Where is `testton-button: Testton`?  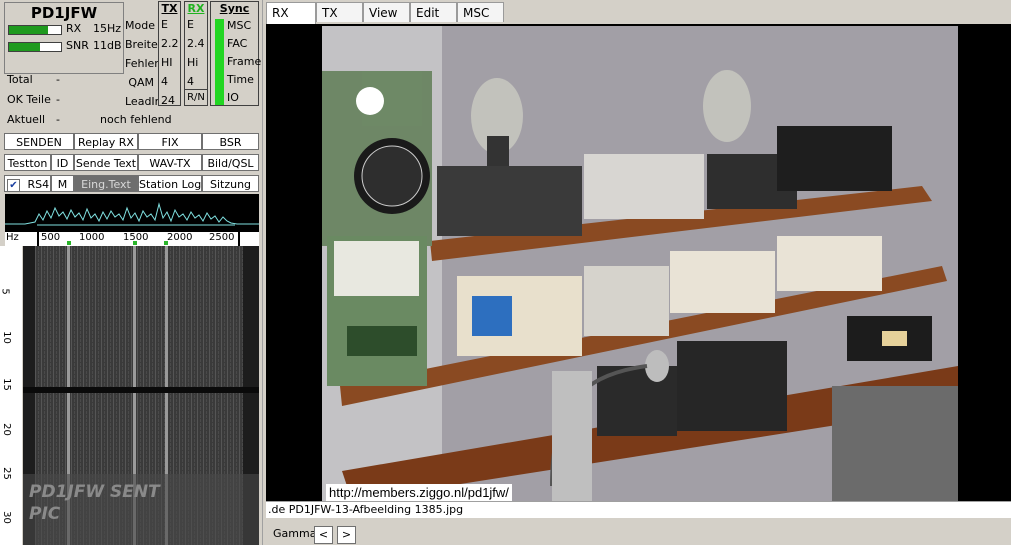 testton-button: Testton is located at coordinates (27, 162).